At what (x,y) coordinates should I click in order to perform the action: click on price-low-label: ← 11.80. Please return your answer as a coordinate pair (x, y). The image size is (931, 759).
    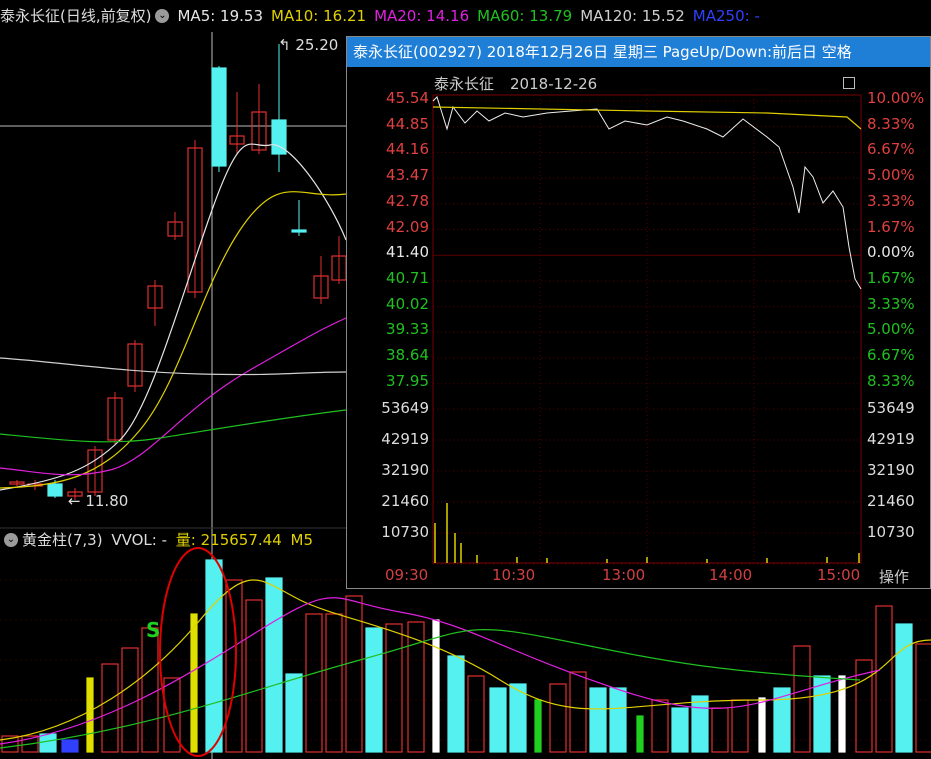
    Looking at the image, I should click on (98, 501).